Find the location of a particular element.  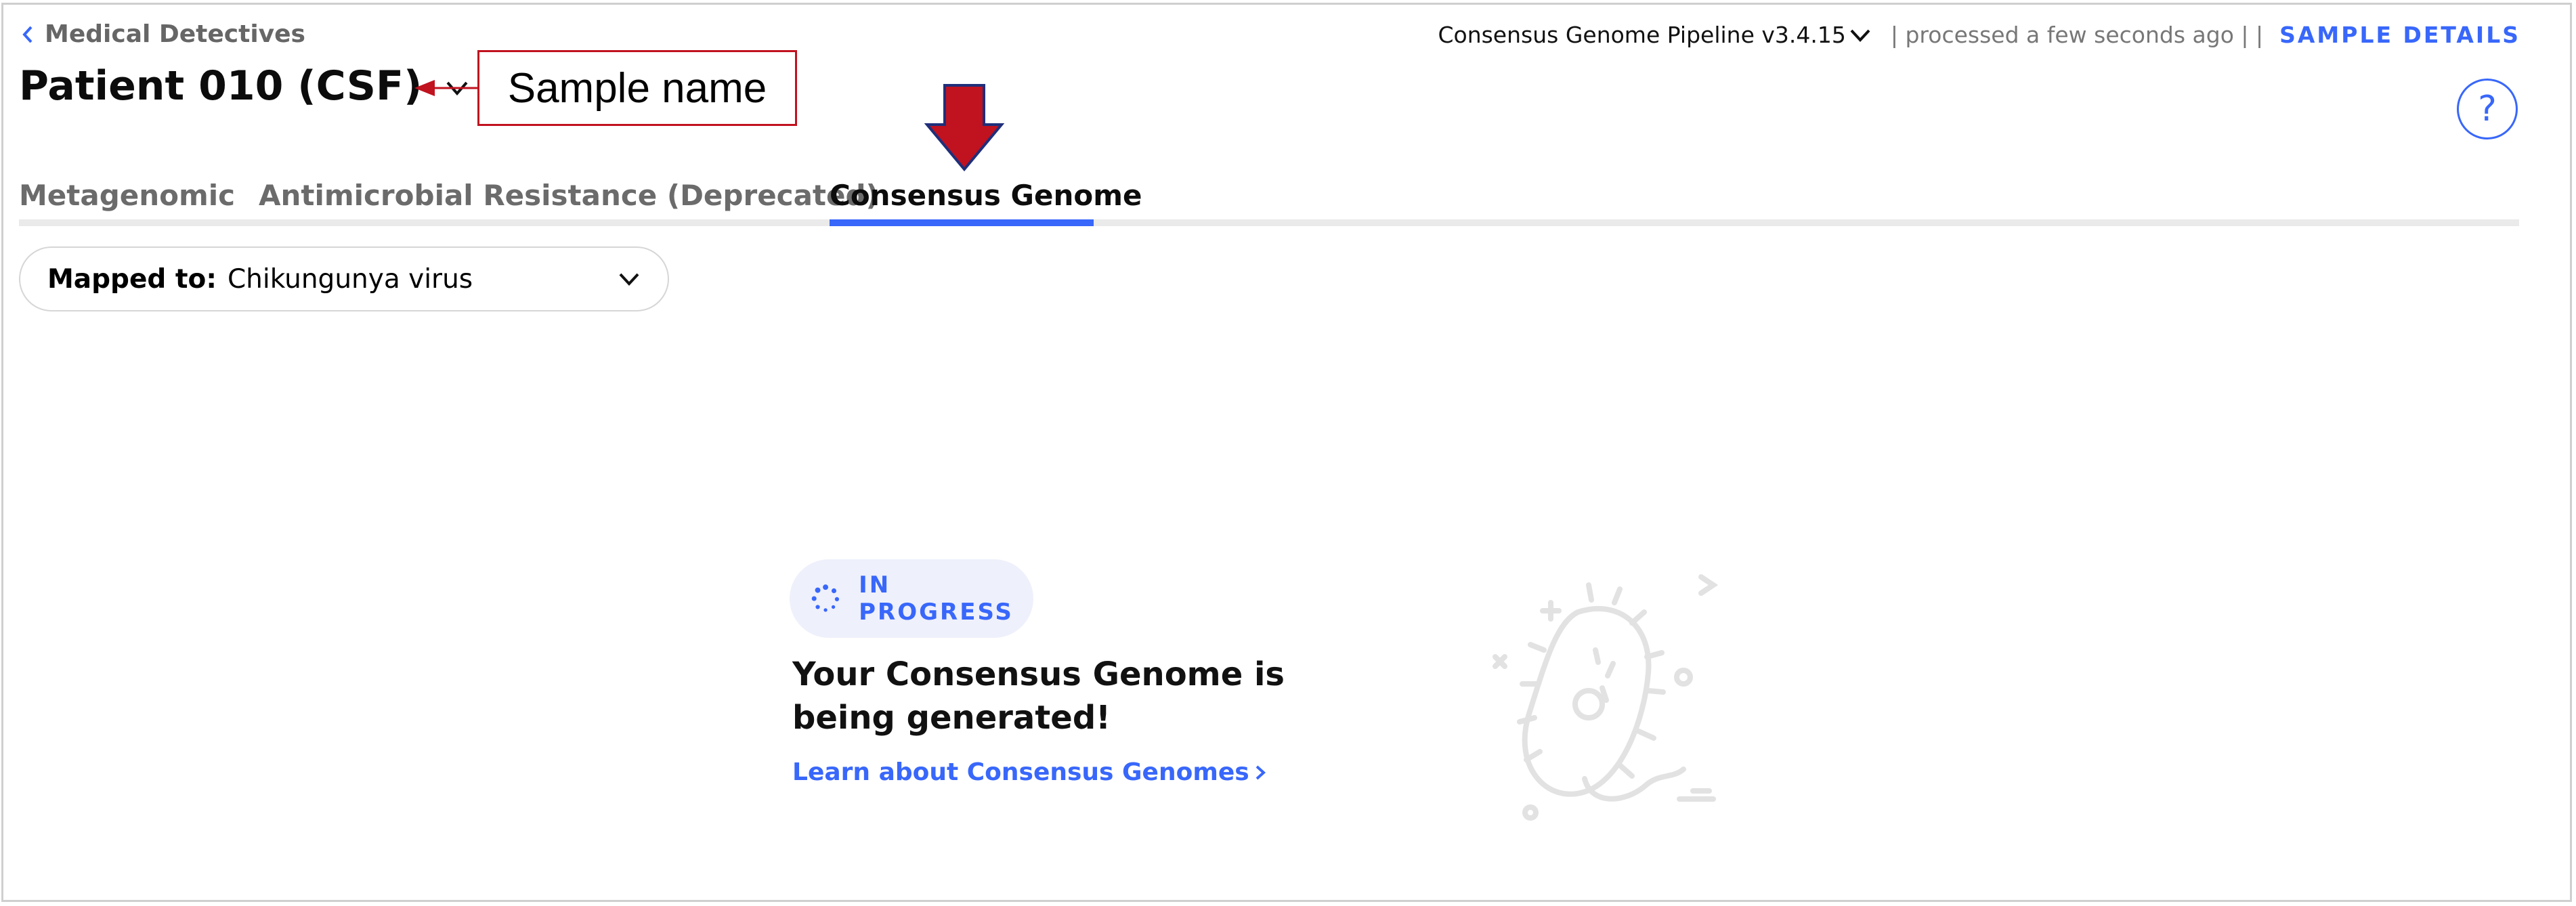

learn-more-link: Learn about Consensus Genomes is located at coordinates (1029, 772).